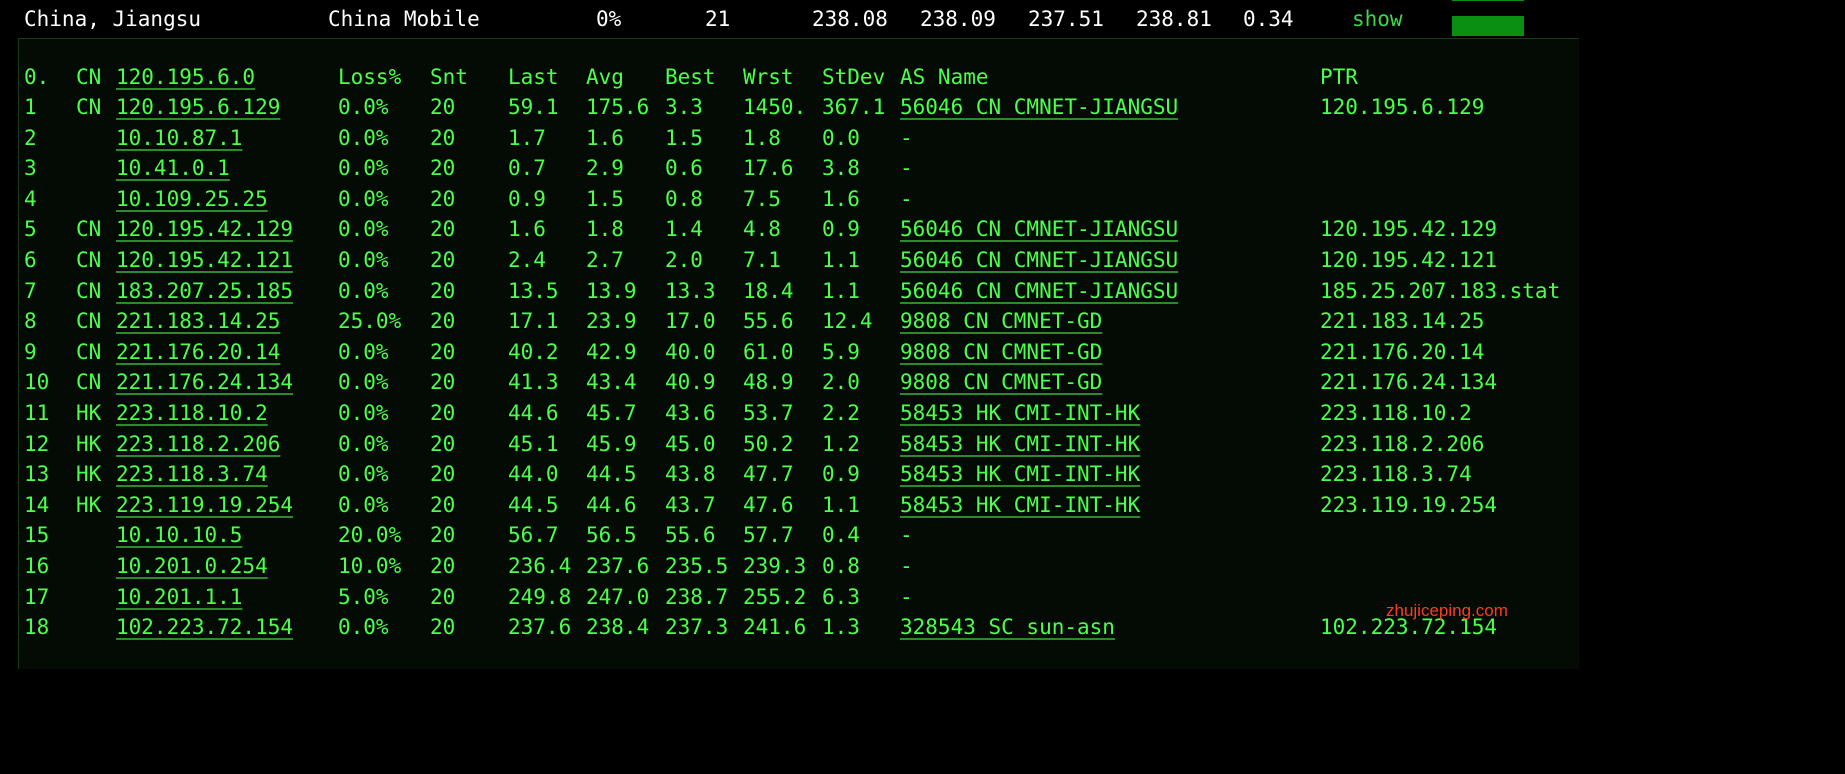  Describe the element at coordinates (37, 566) in the screenshot. I see `hop-index: 16` at that location.